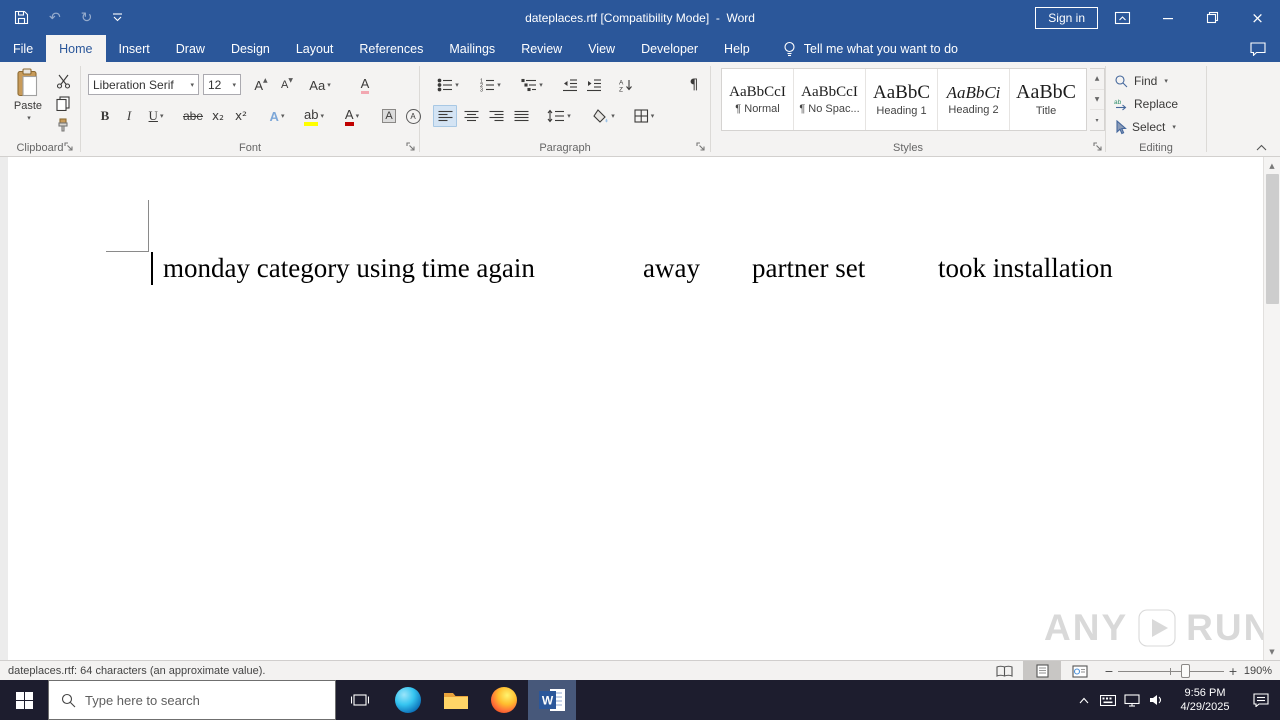 This screenshot has height=720, width=1280. I want to click on zoom-out-button: −, so click(1109, 671).